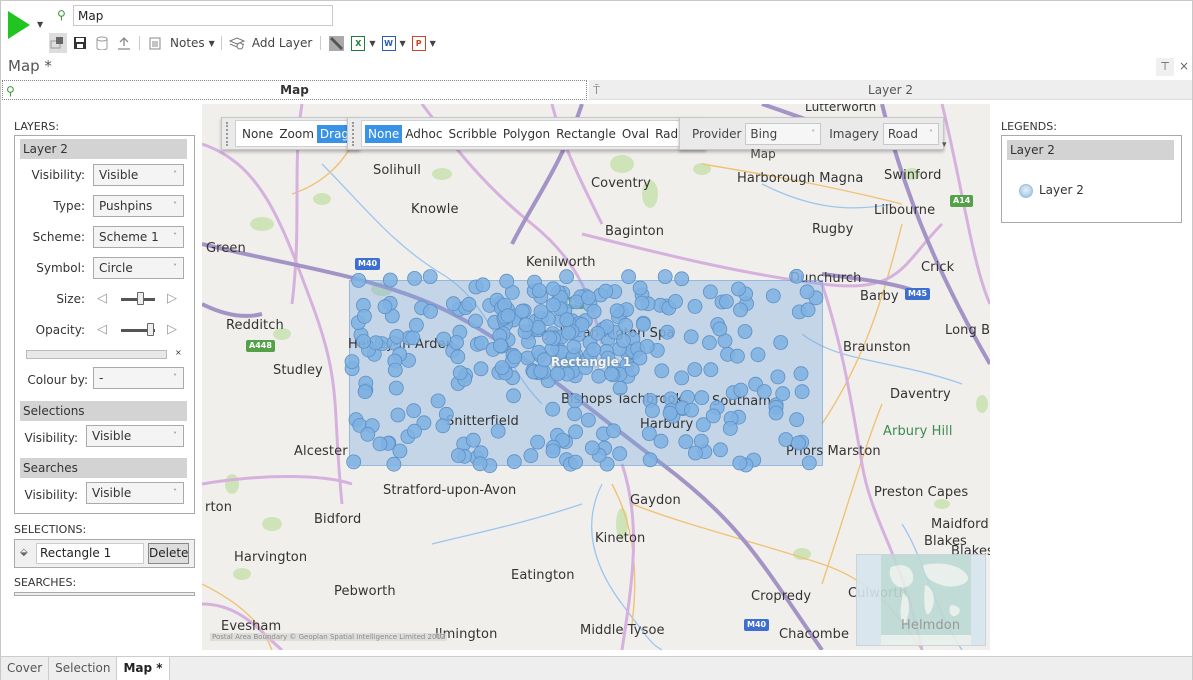  What do you see at coordinates (910, 133) in the screenshot?
I see `imagery-select: Road ˅` at bounding box center [910, 133].